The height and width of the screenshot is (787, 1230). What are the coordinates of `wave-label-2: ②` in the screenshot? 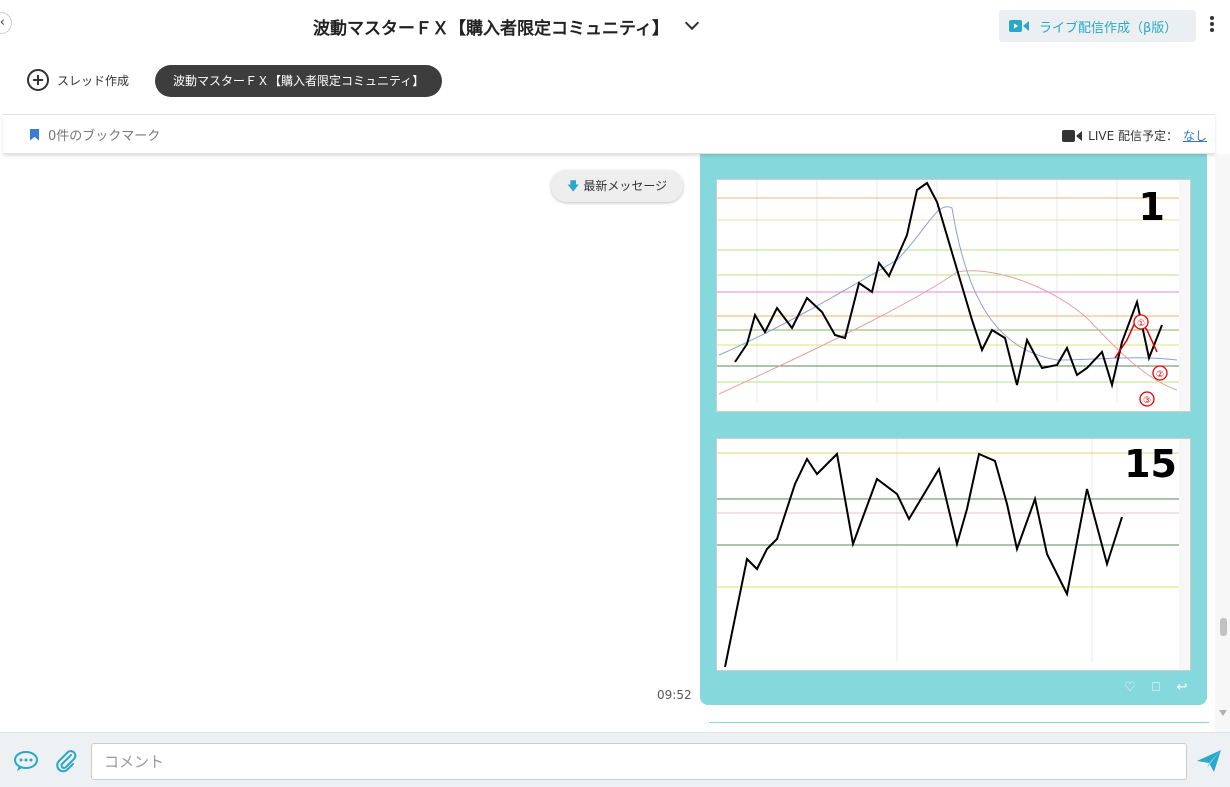 It's located at (1160, 375).